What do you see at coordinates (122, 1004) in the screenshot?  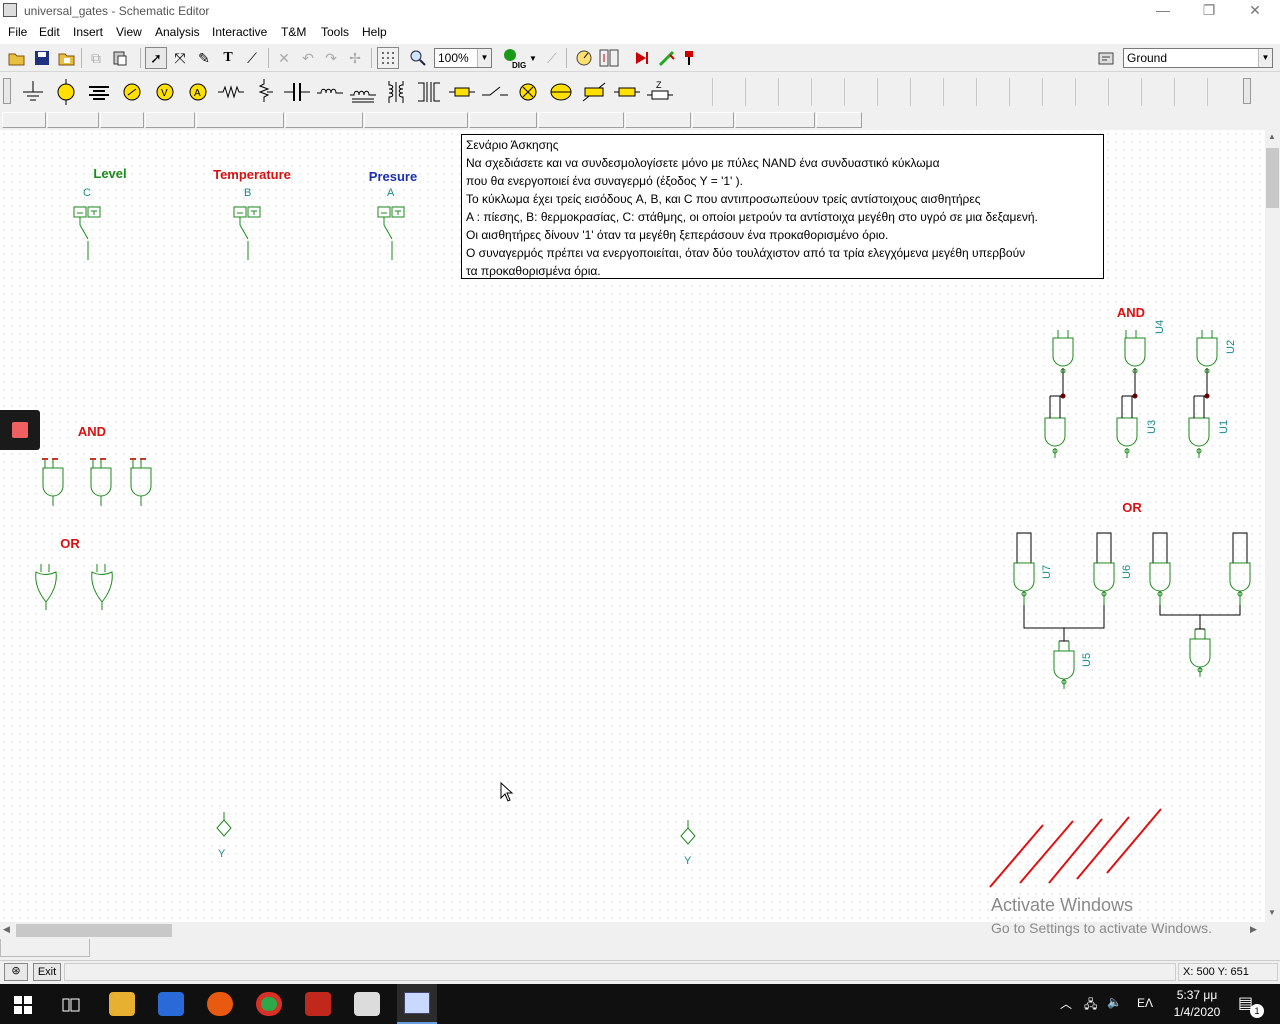 I see `file-explorer-icon` at bounding box center [122, 1004].